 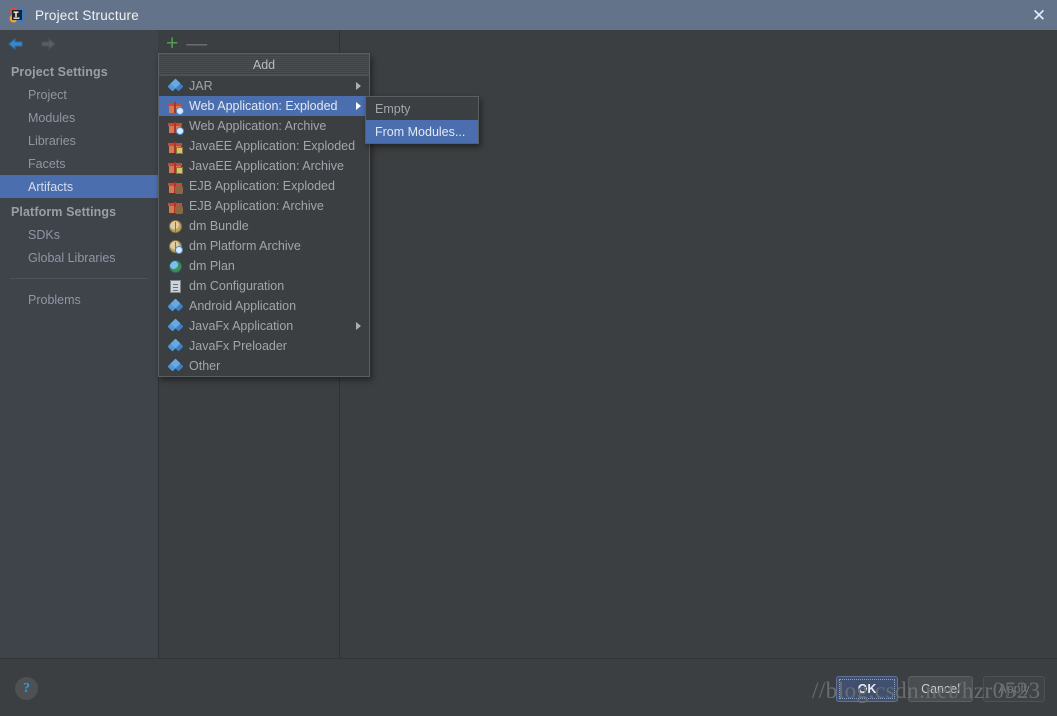 What do you see at coordinates (238, 346) in the screenshot?
I see `menu-item-label: JavaFx Preloader` at bounding box center [238, 346].